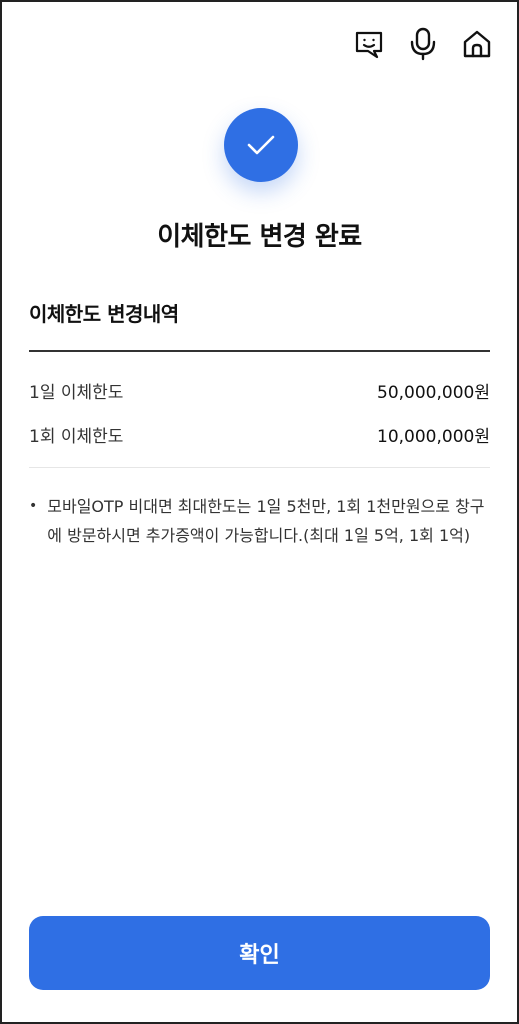  What do you see at coordinates (259, 237) in the screenshot?
I see `page-title: 이체한도 변경 완료` at bounding box center [259, 237].